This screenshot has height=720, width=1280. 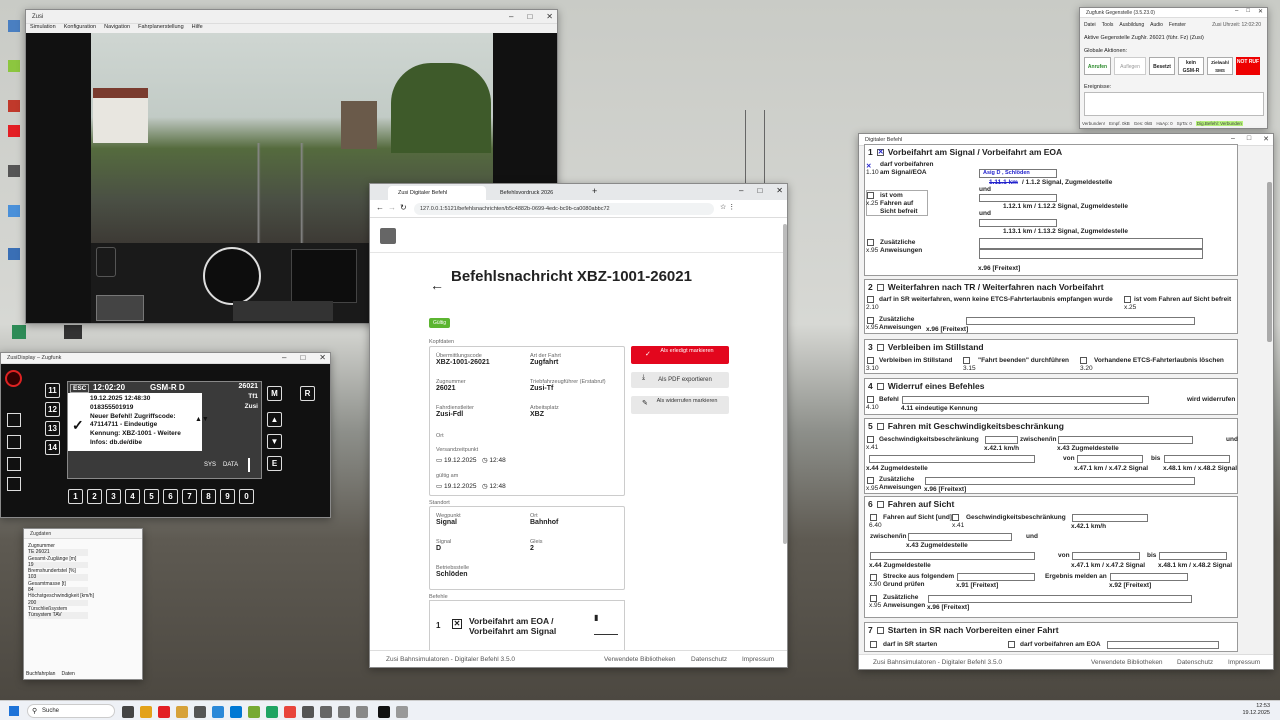 What do you see at coordinates (14, 442) in the screenshot?
I see `side-icon-list` at bounding box center [14, 442].